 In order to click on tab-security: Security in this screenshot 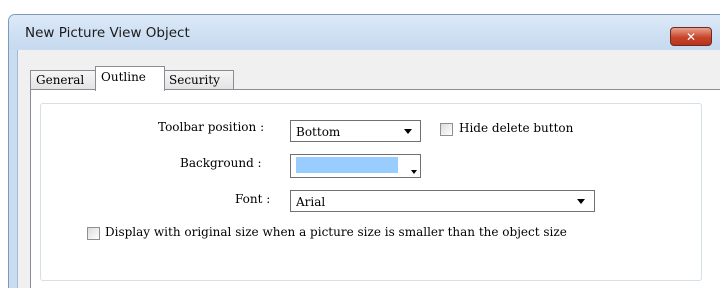, I will do `click(198, 79)`.